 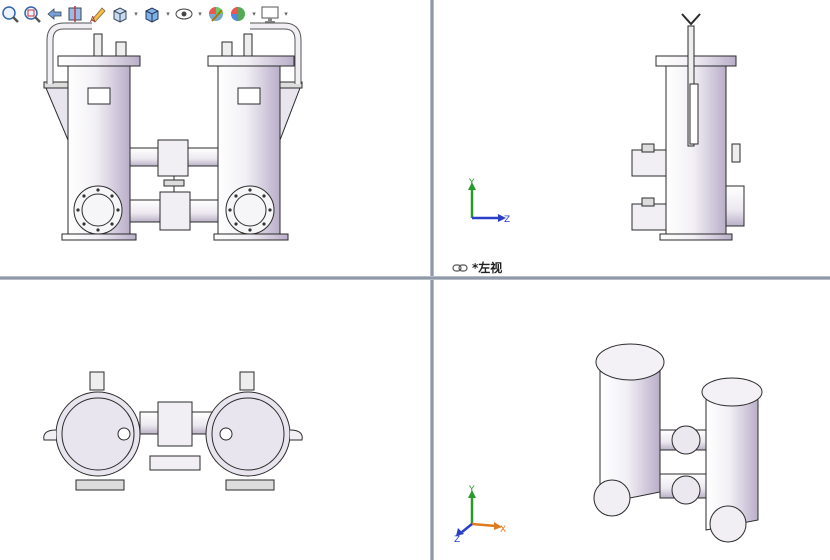 I want to click on apply-scene-button, so click(x=238, y=14).